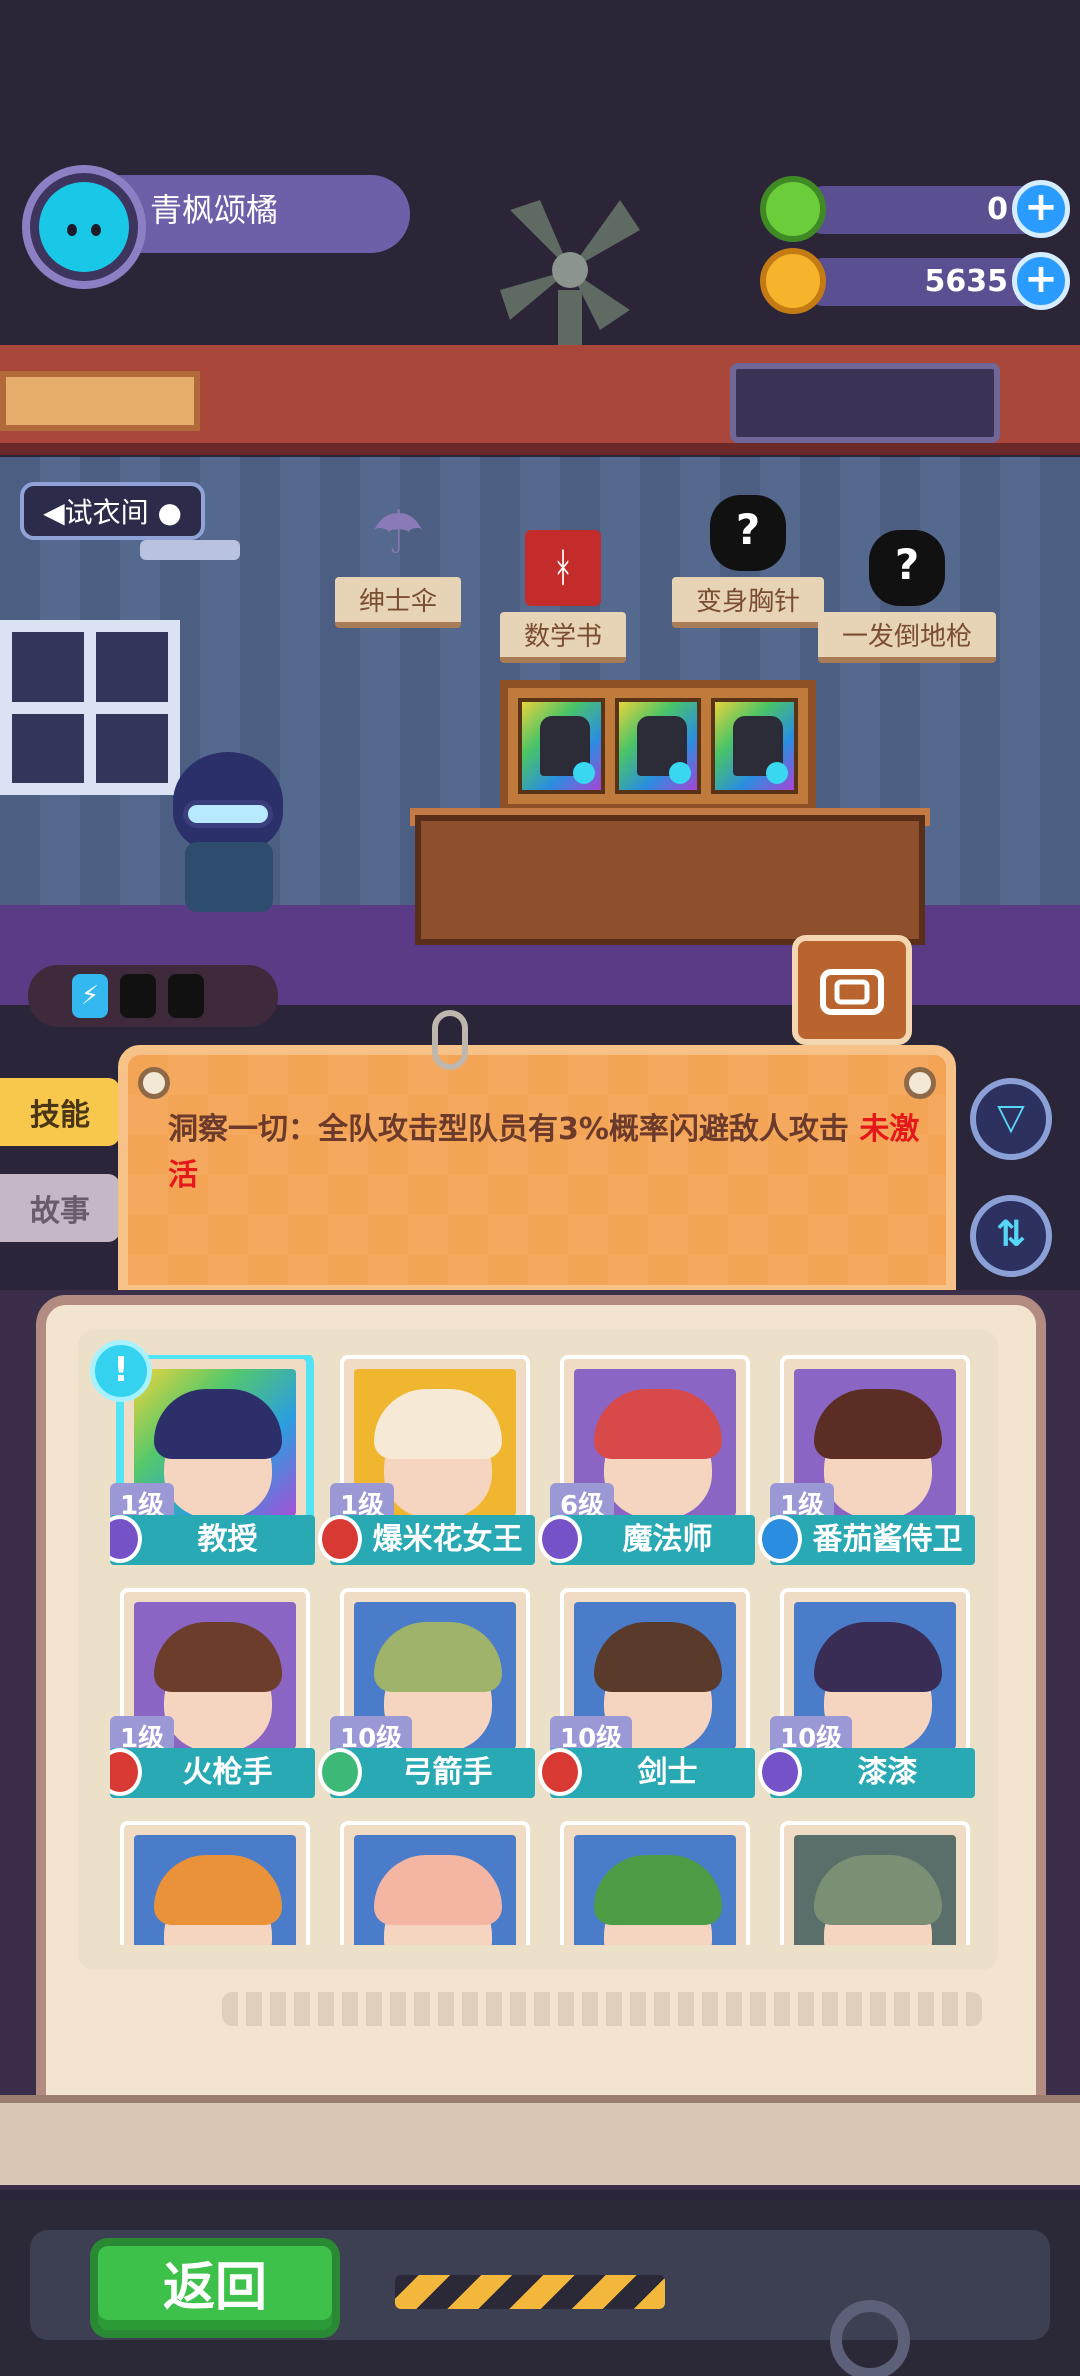 This screenshot has height=2376, width=1080. I want to click on item-math-book: ᚼ 数学书, so click(563, 596).